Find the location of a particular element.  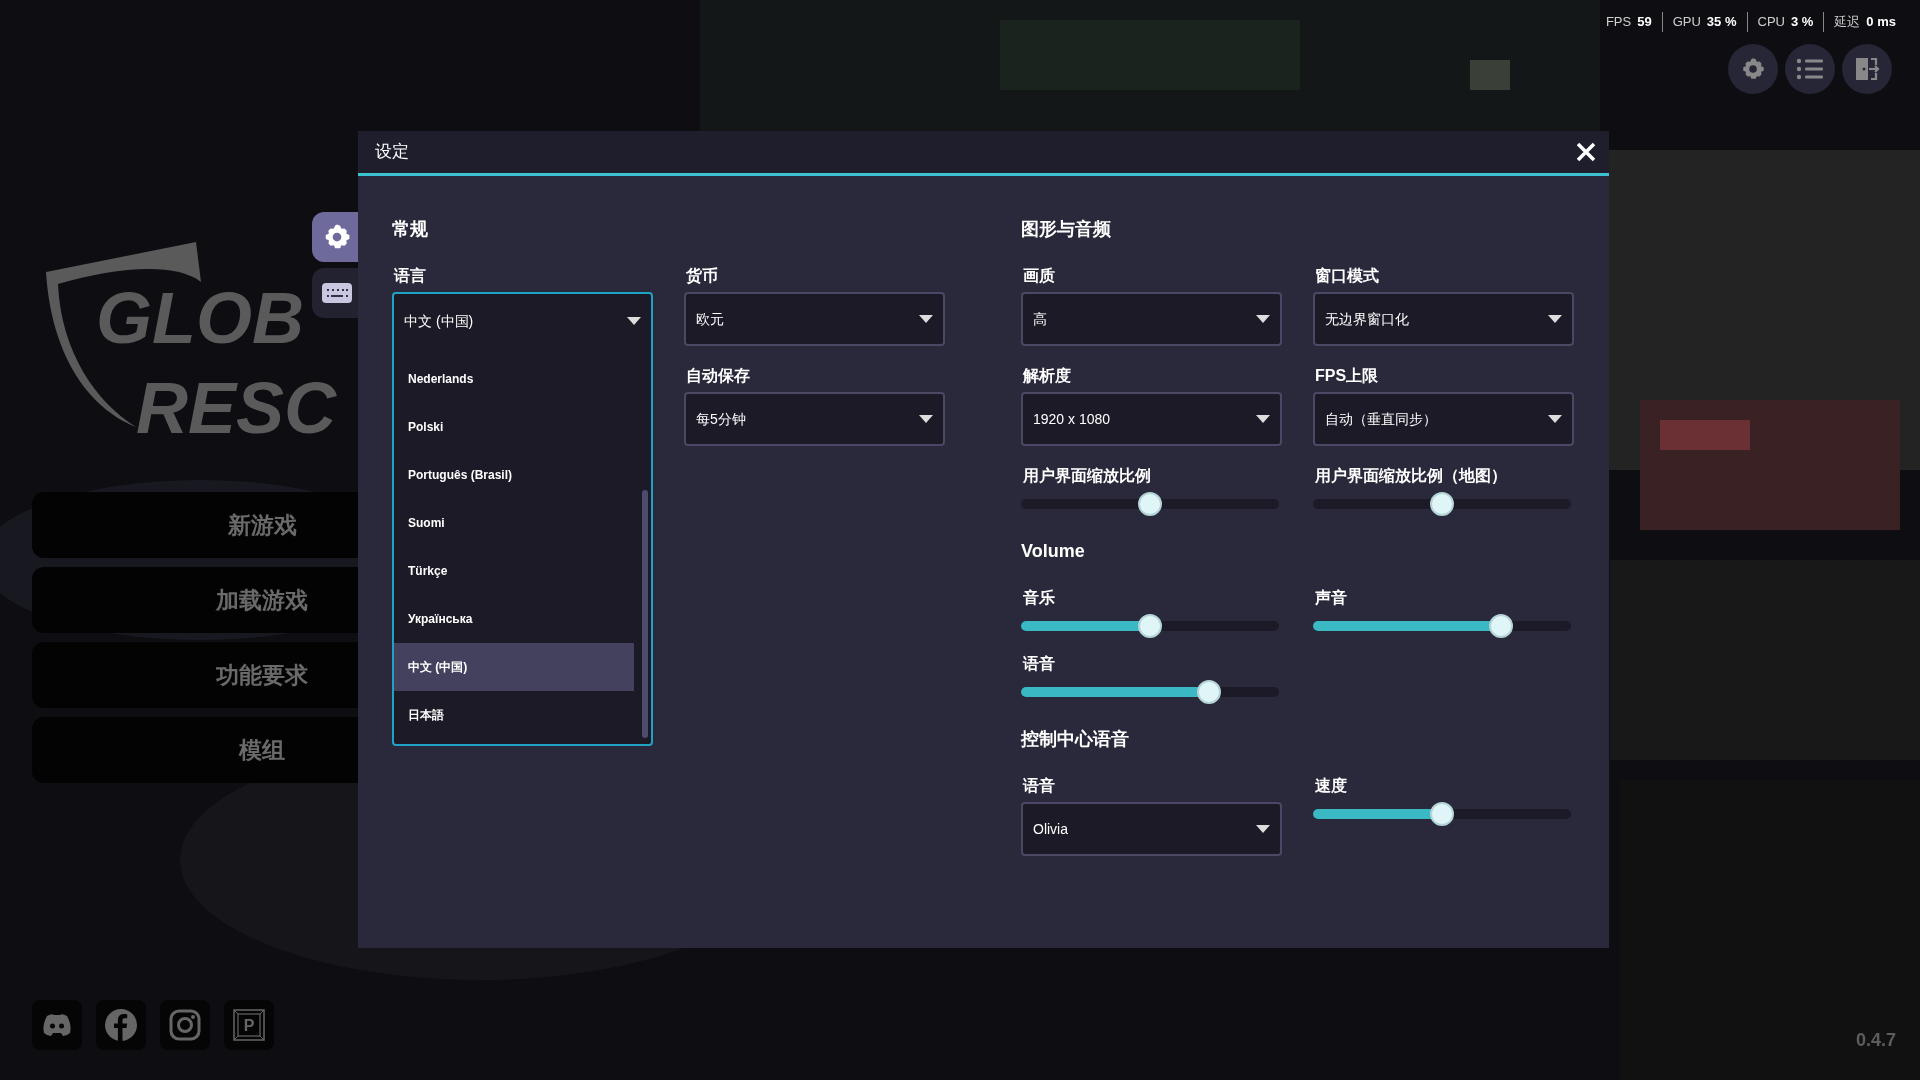

camera-icon is located at coordinates (185, 1025).